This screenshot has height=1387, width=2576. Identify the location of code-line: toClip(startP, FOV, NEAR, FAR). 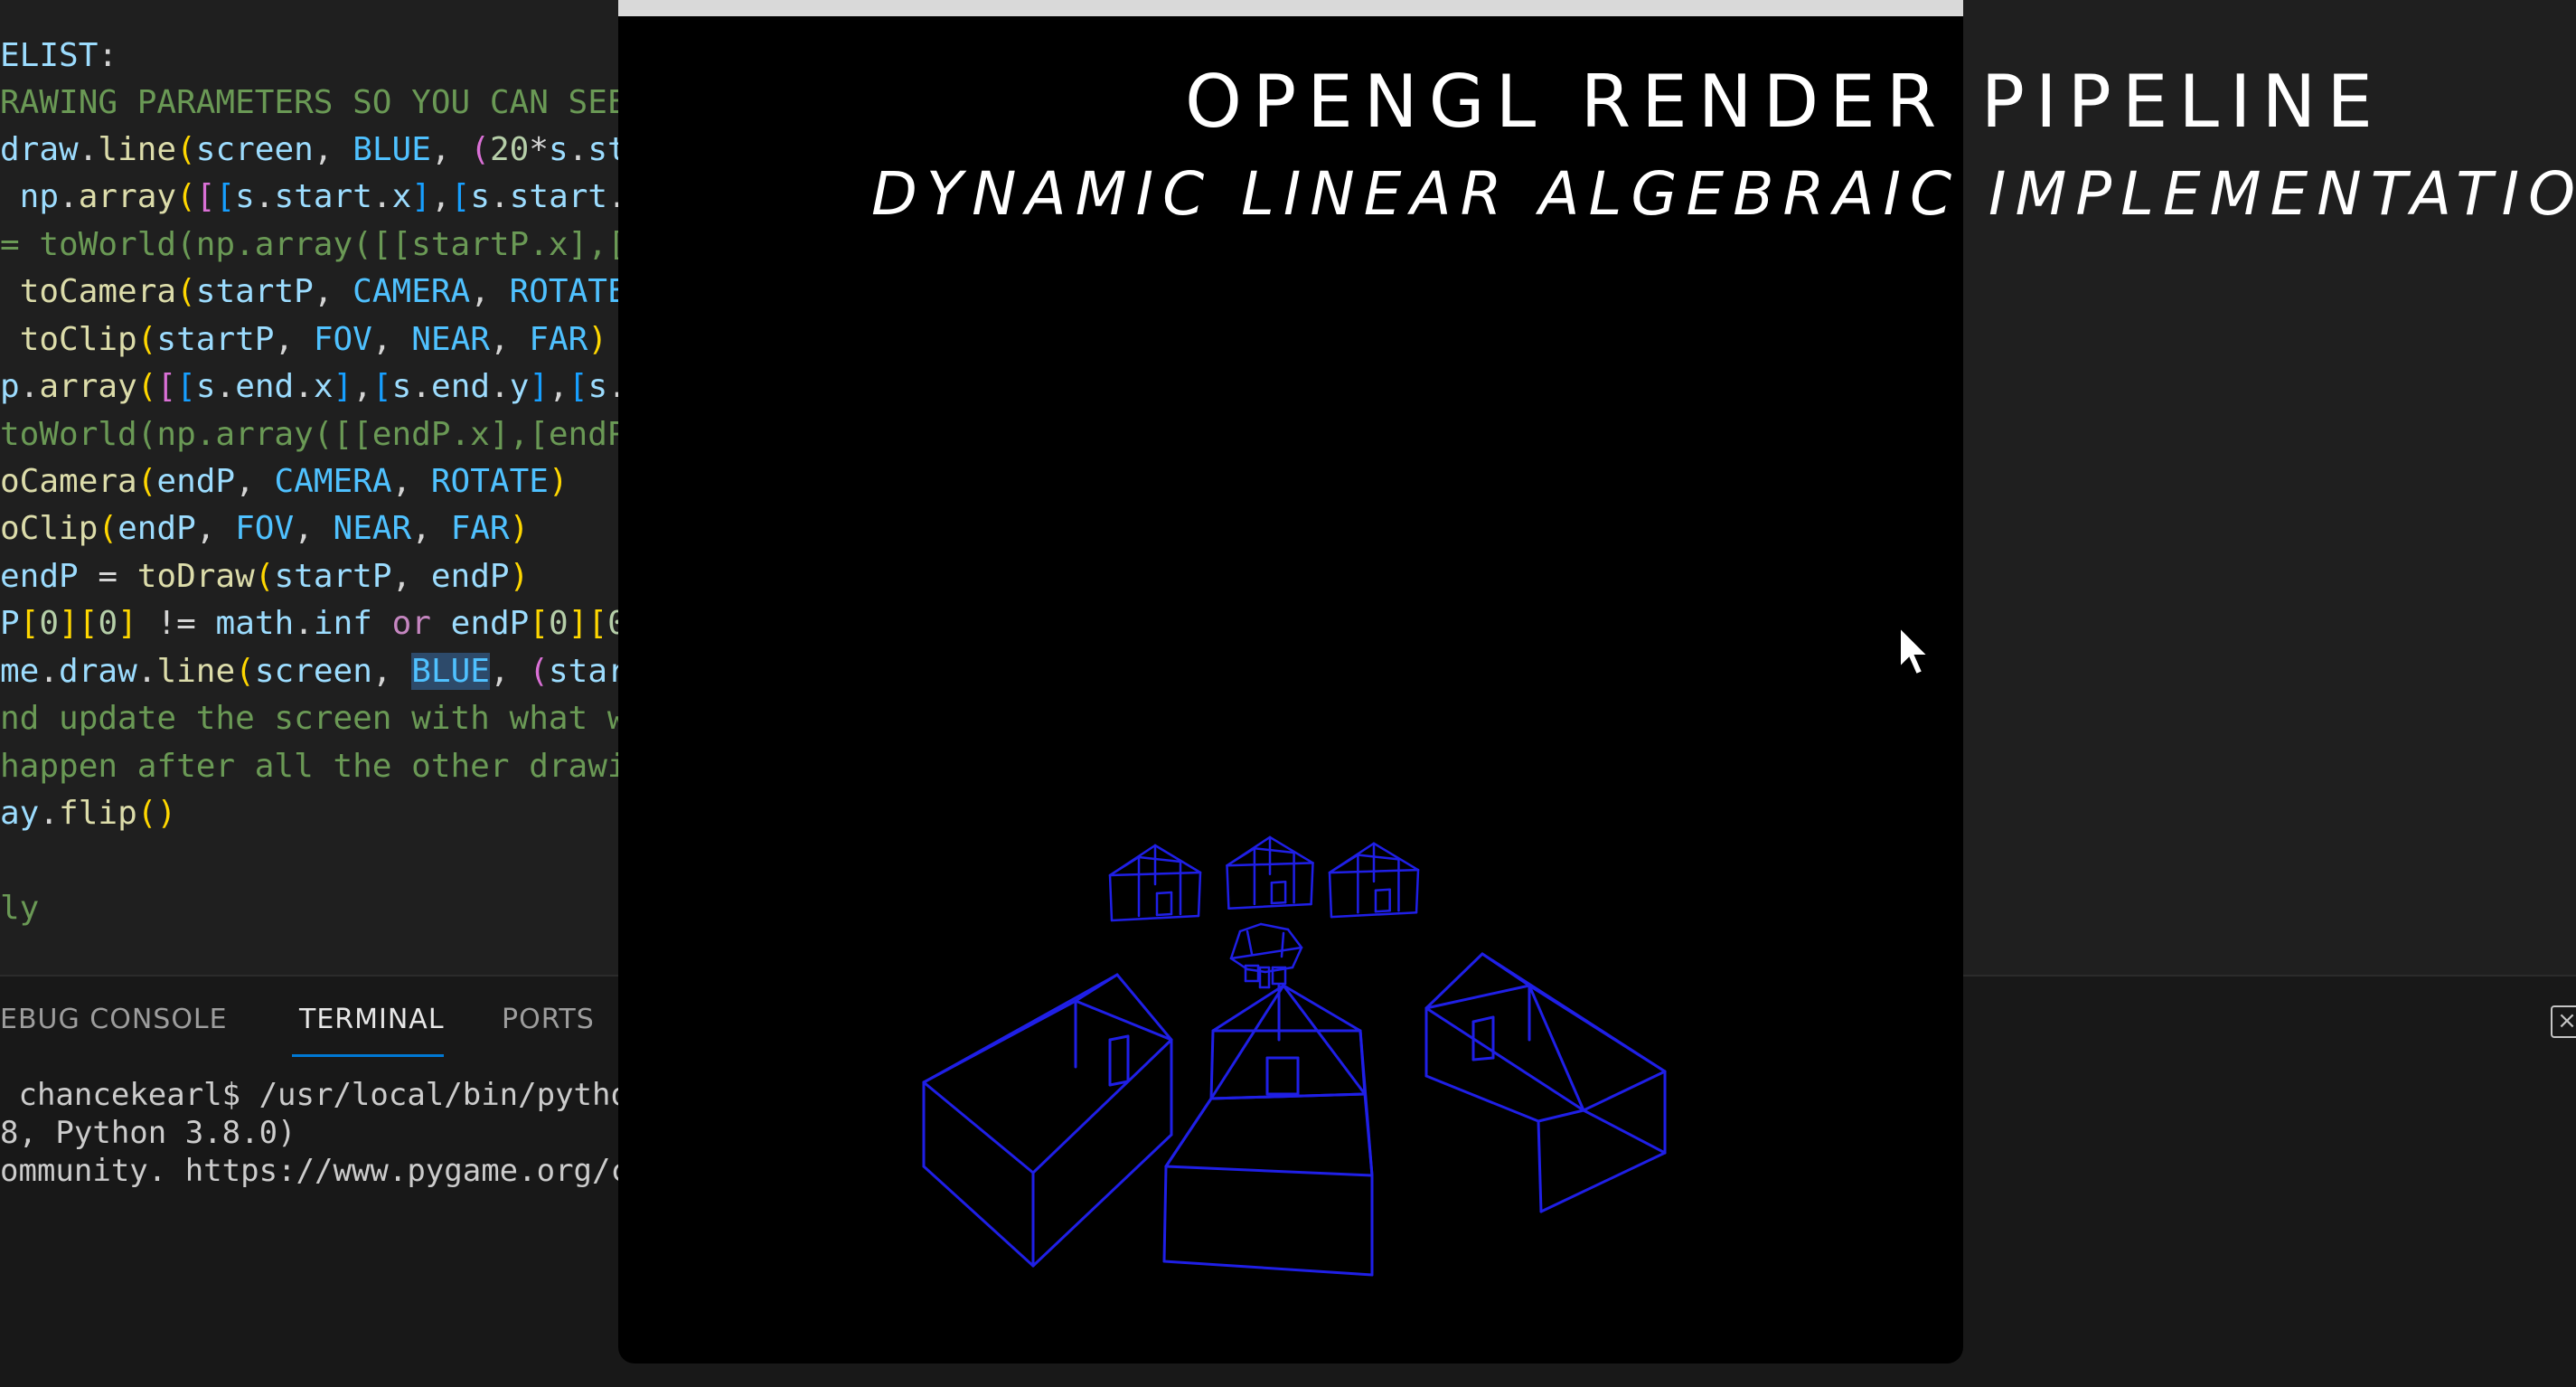
(303, 339).